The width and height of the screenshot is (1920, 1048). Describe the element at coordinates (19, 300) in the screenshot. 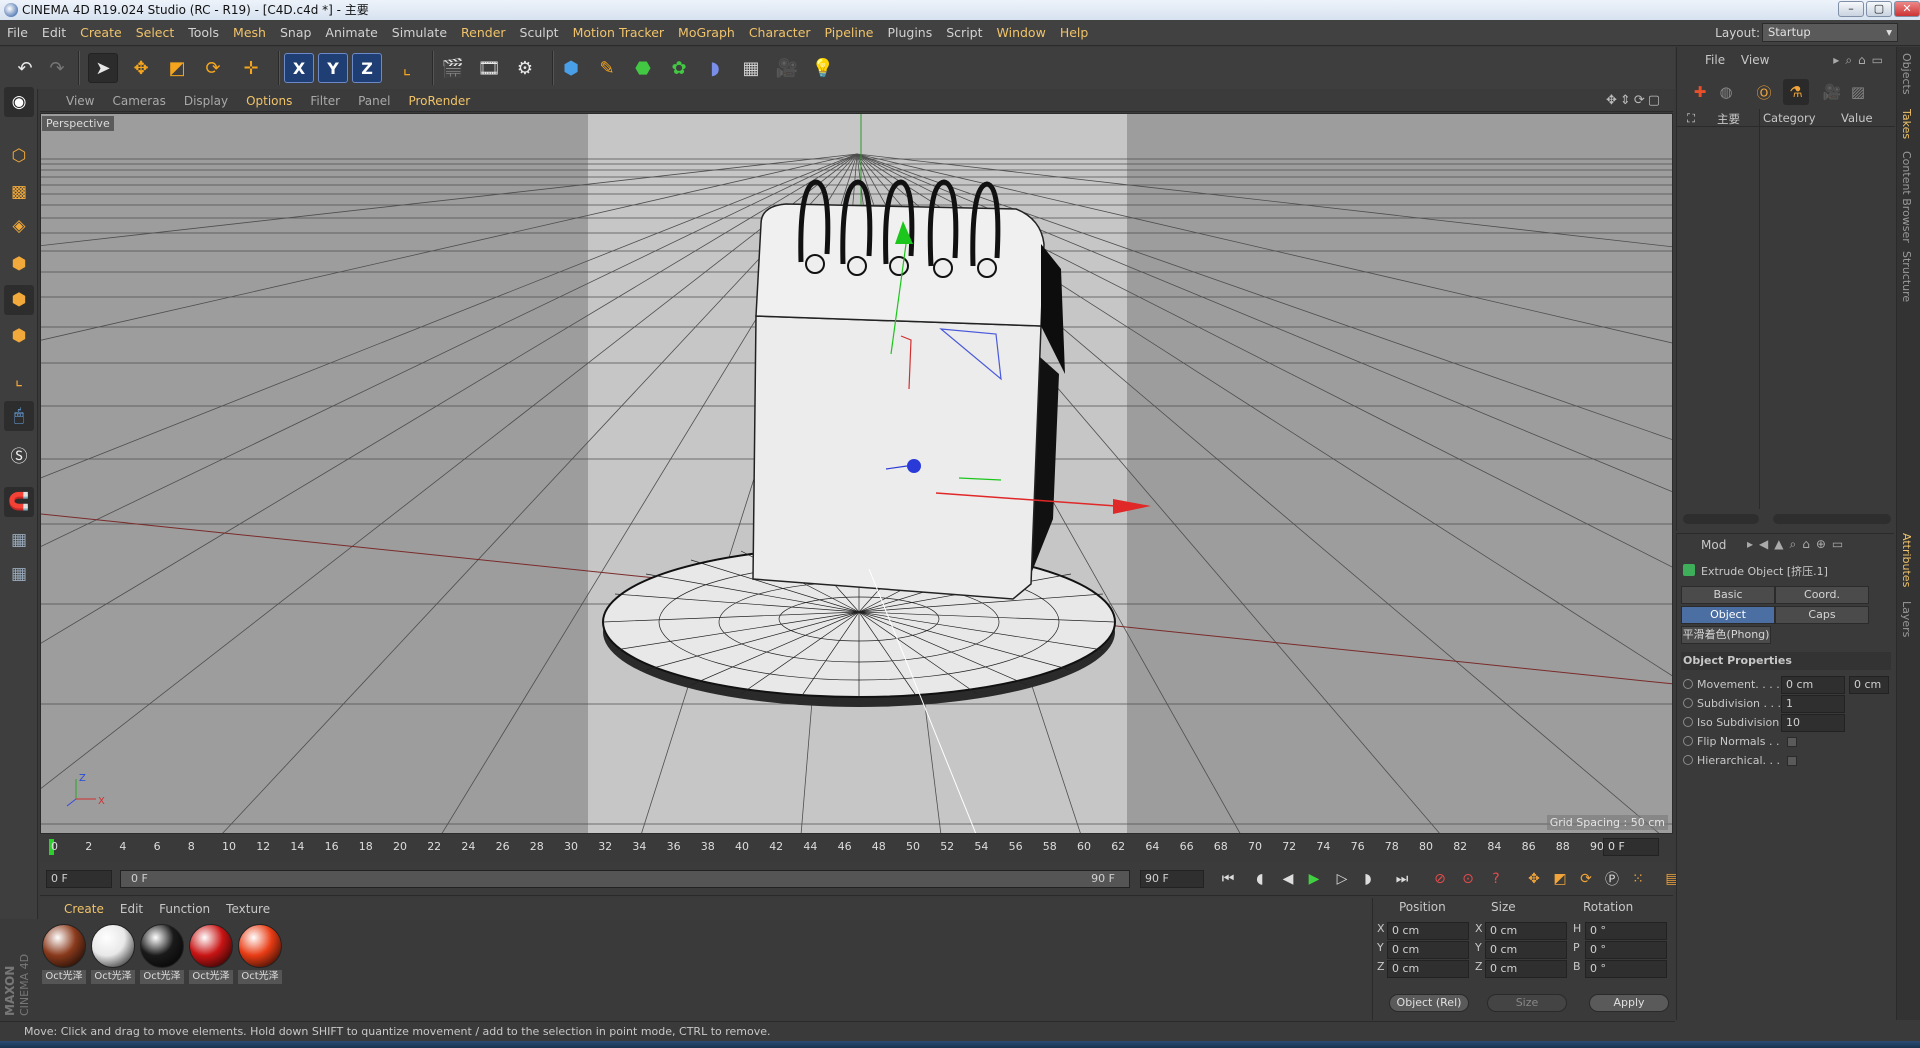

I see `edges-mode-icon: ⬢` at that location.